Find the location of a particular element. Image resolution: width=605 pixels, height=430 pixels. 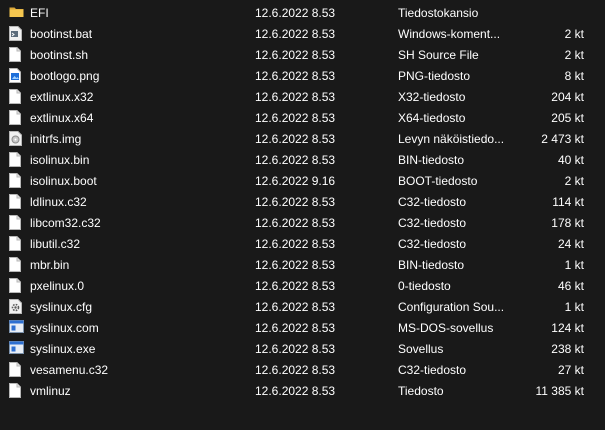

file-name: bootinst.sh is located at coordinates (59, 55).